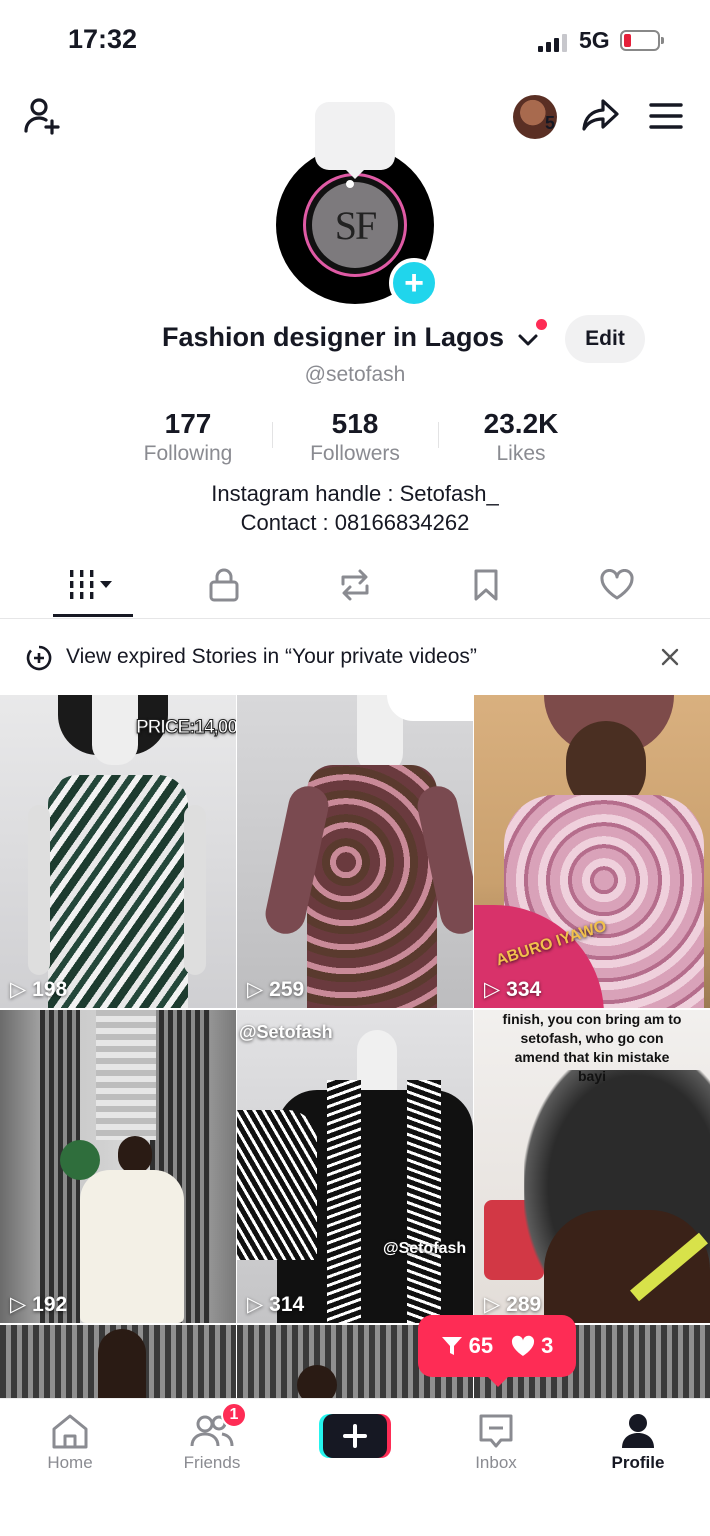 This screenshot has height=1536, width=710. I want to click on story-count: 5, so click(550, 123).